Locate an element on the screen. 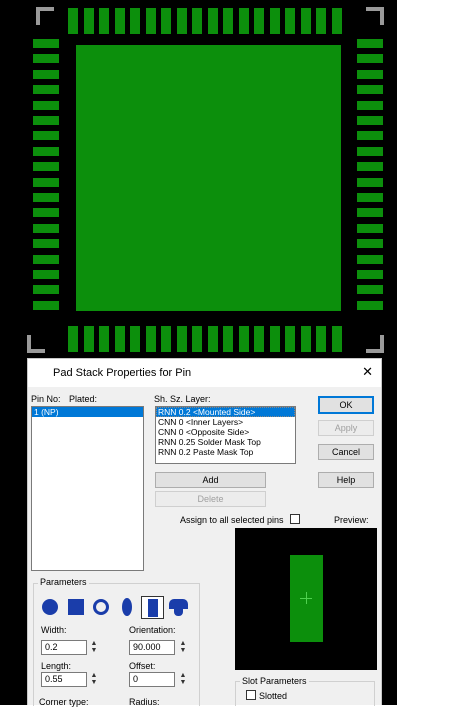 The height and width of the screenshot is (707, 472). length-field: 0.55 is located at coordinates (64, 679).